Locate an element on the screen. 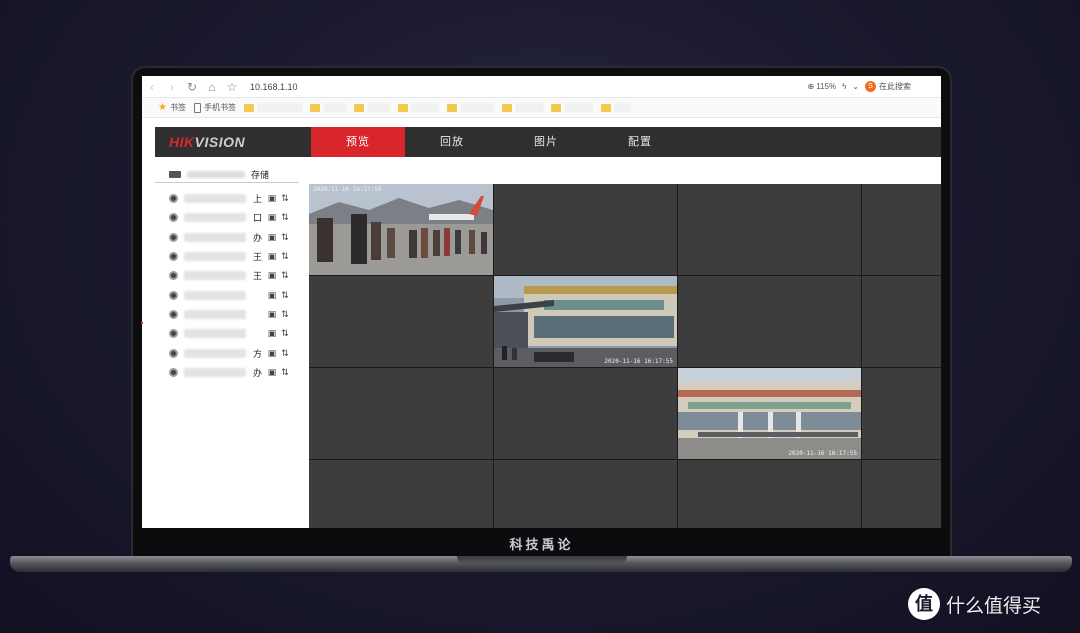 This screenshot has width=1080, height=633. video-cell-terminal-front: 2020-11-16 16:17:55 is located at coordinates (769, 413).